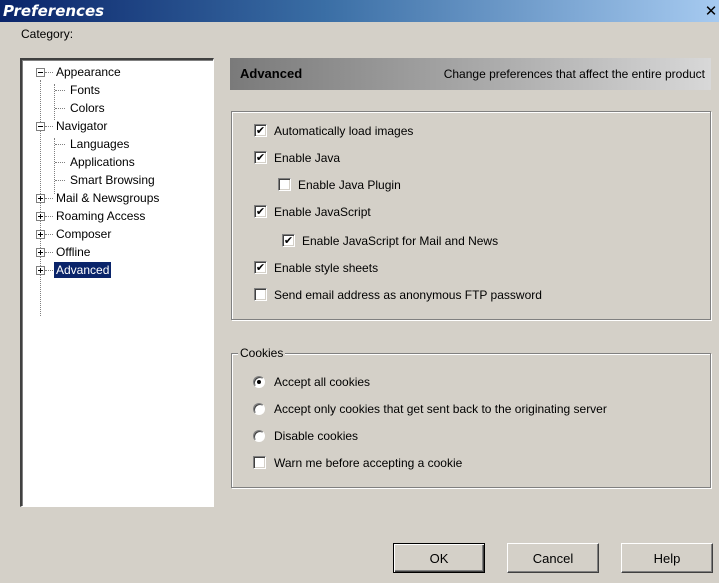  Describe the element at coordinates (284, 184) in the screenshot. I see `java-plugin-checkbox` at that location.